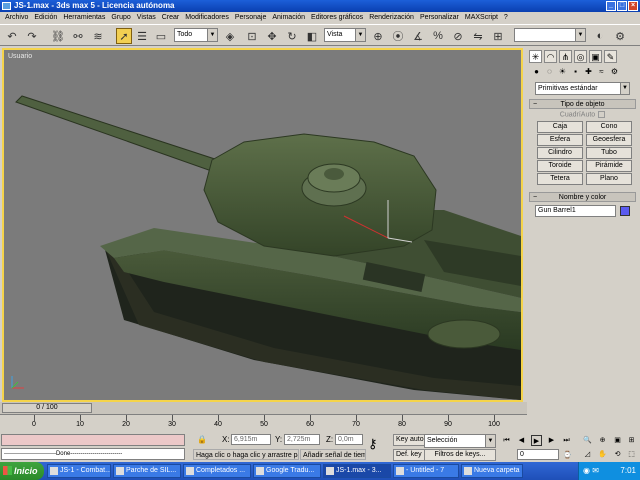 This screenshot has width=640, height=480. Describe the element at coordinates (378, 36) in the screenshot. I see `pivot-center-icon: ⊕` at that location.